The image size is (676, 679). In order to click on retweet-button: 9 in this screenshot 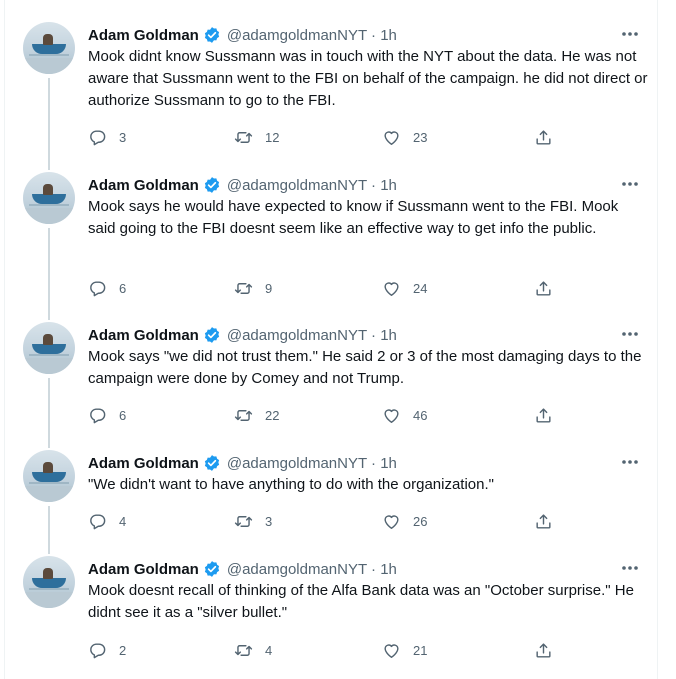, I will do `click(253, 288)`.